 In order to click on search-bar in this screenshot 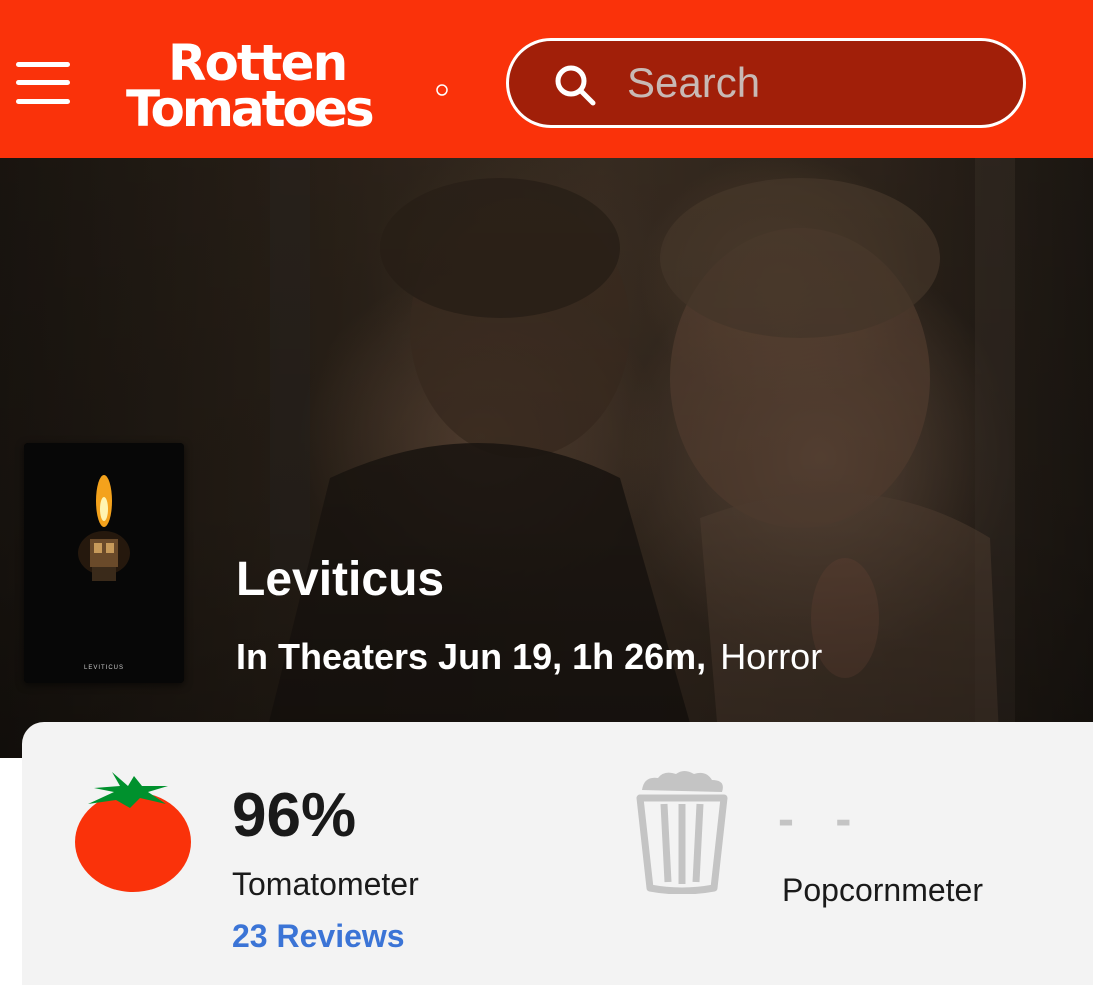, I will do `click(766, 83)`.